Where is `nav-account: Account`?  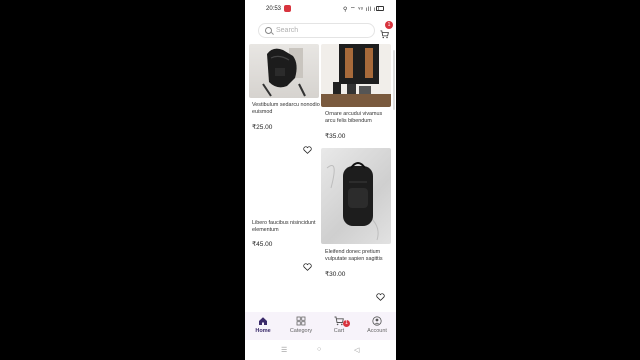
nav-account: Account is located at coordinates (377, 325).